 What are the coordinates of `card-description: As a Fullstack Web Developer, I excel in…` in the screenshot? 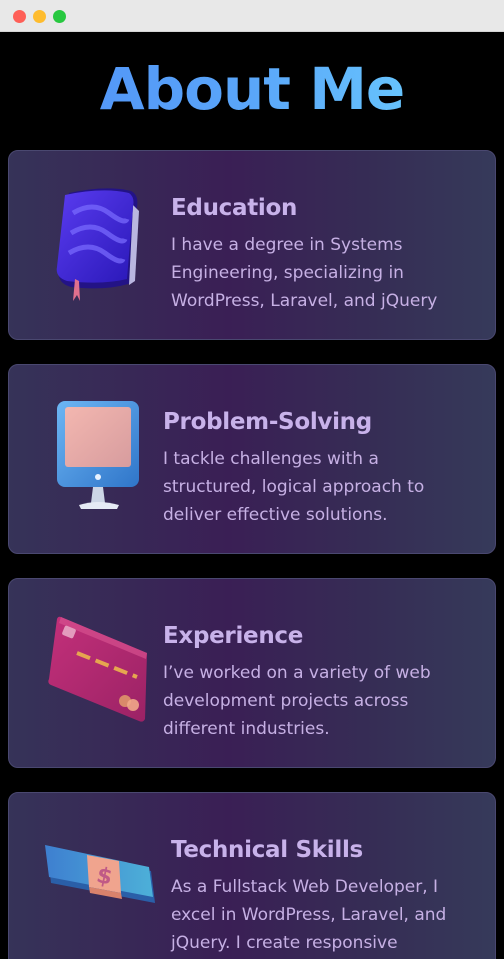 It's located at (309, 915).